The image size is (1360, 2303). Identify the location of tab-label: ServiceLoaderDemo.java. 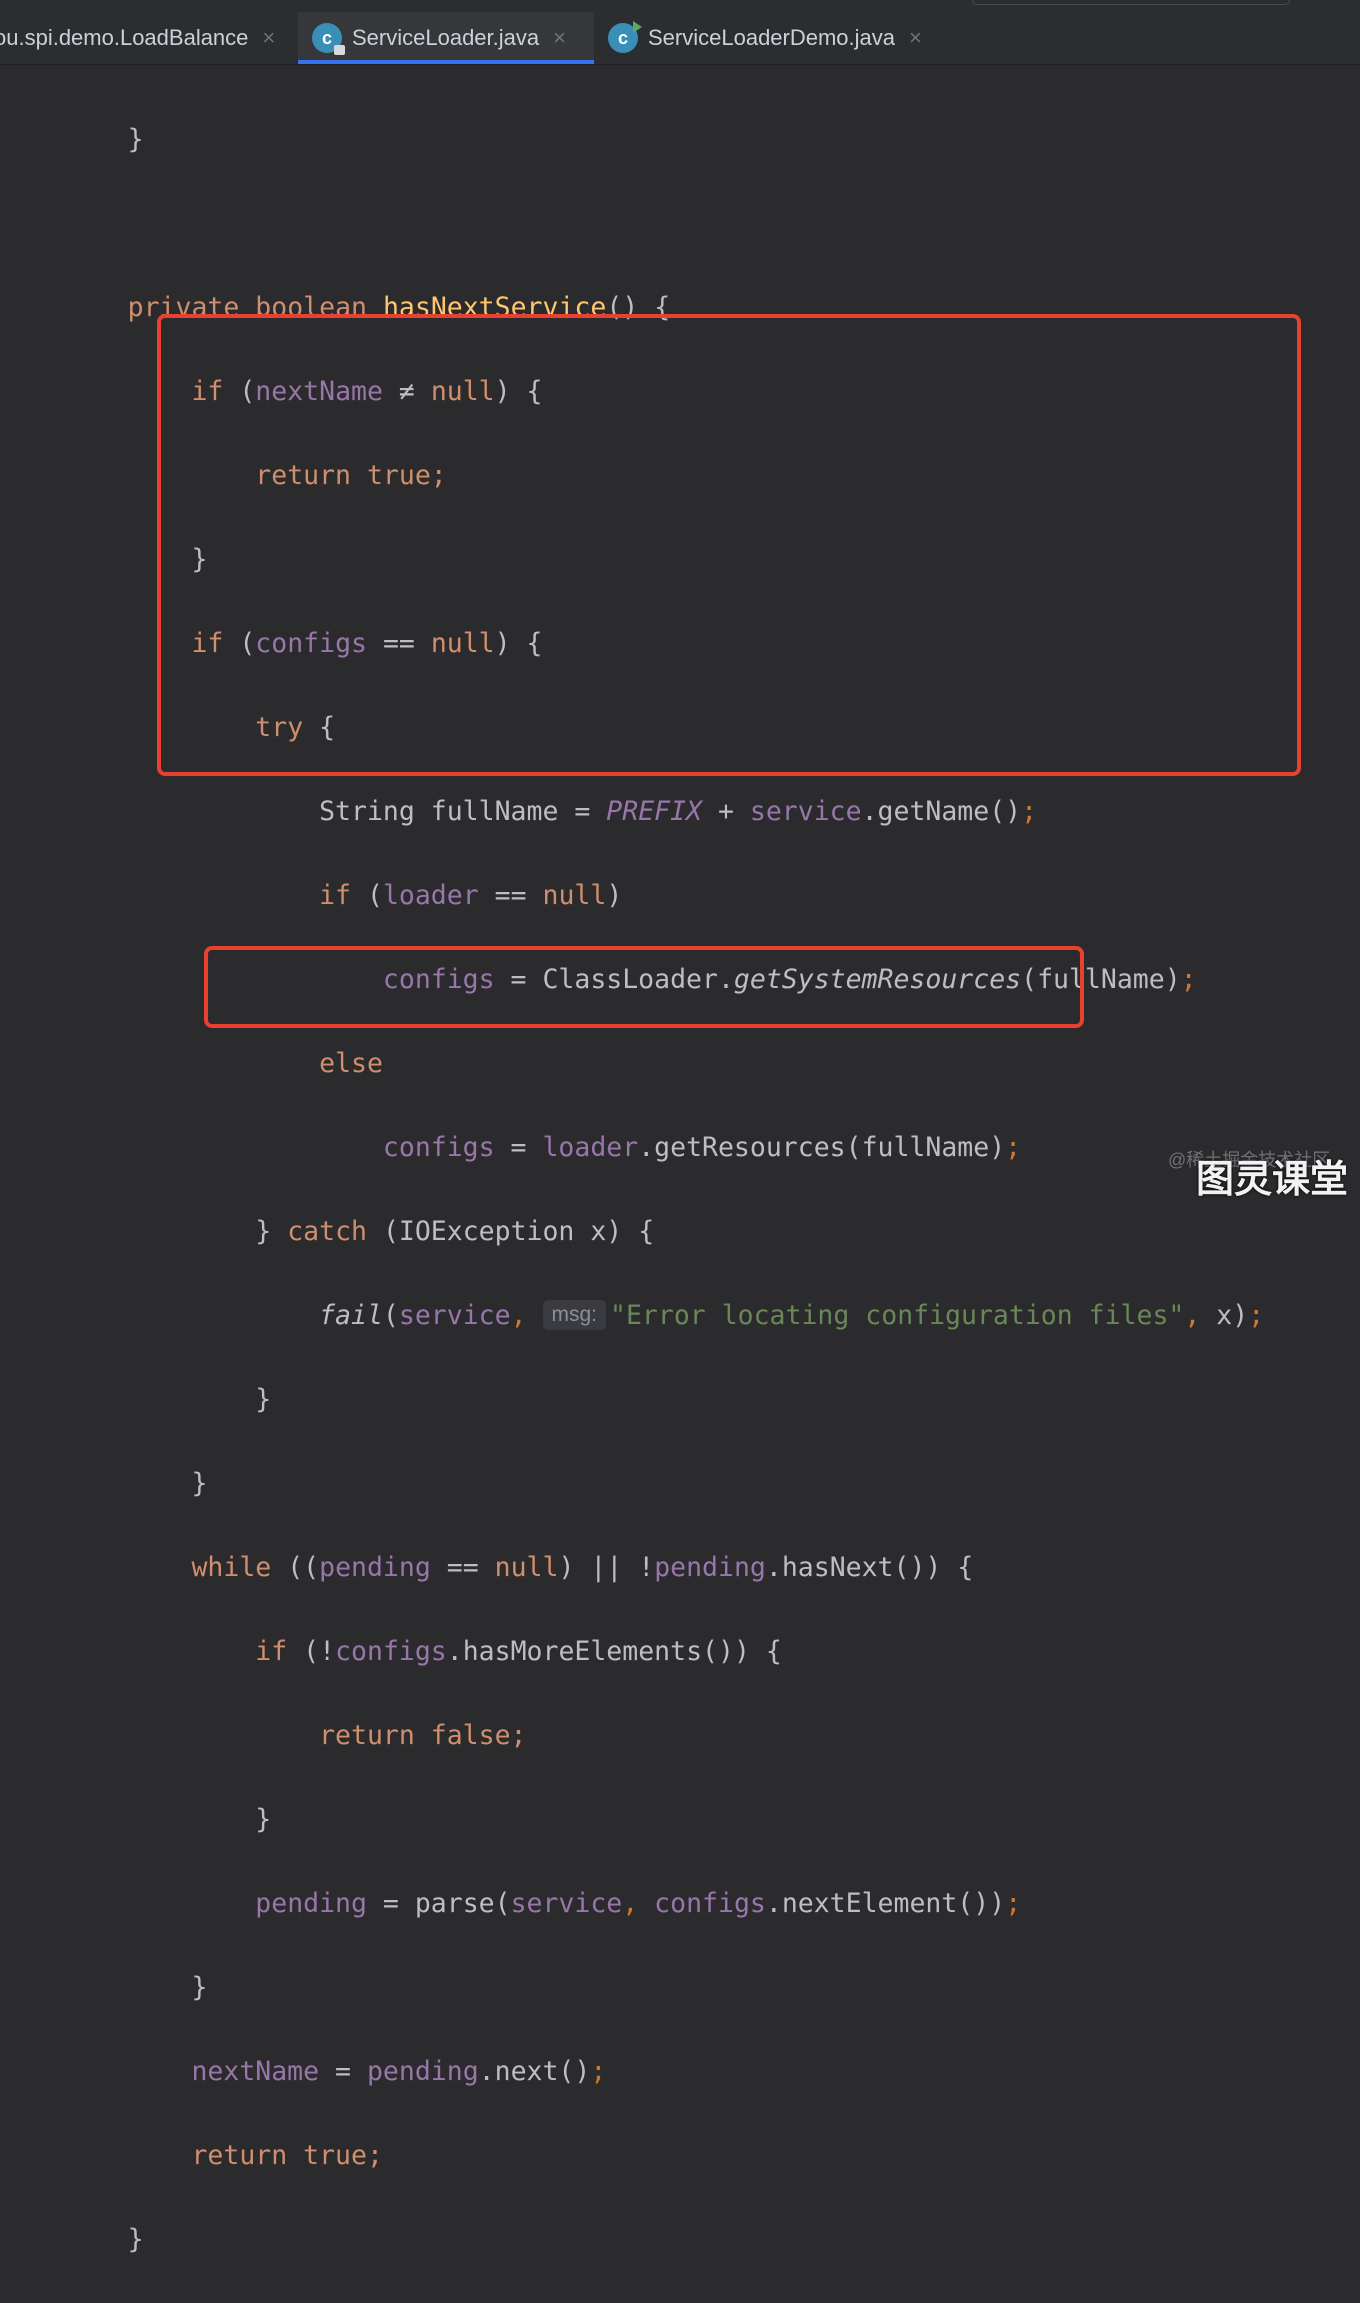
(772, 37).